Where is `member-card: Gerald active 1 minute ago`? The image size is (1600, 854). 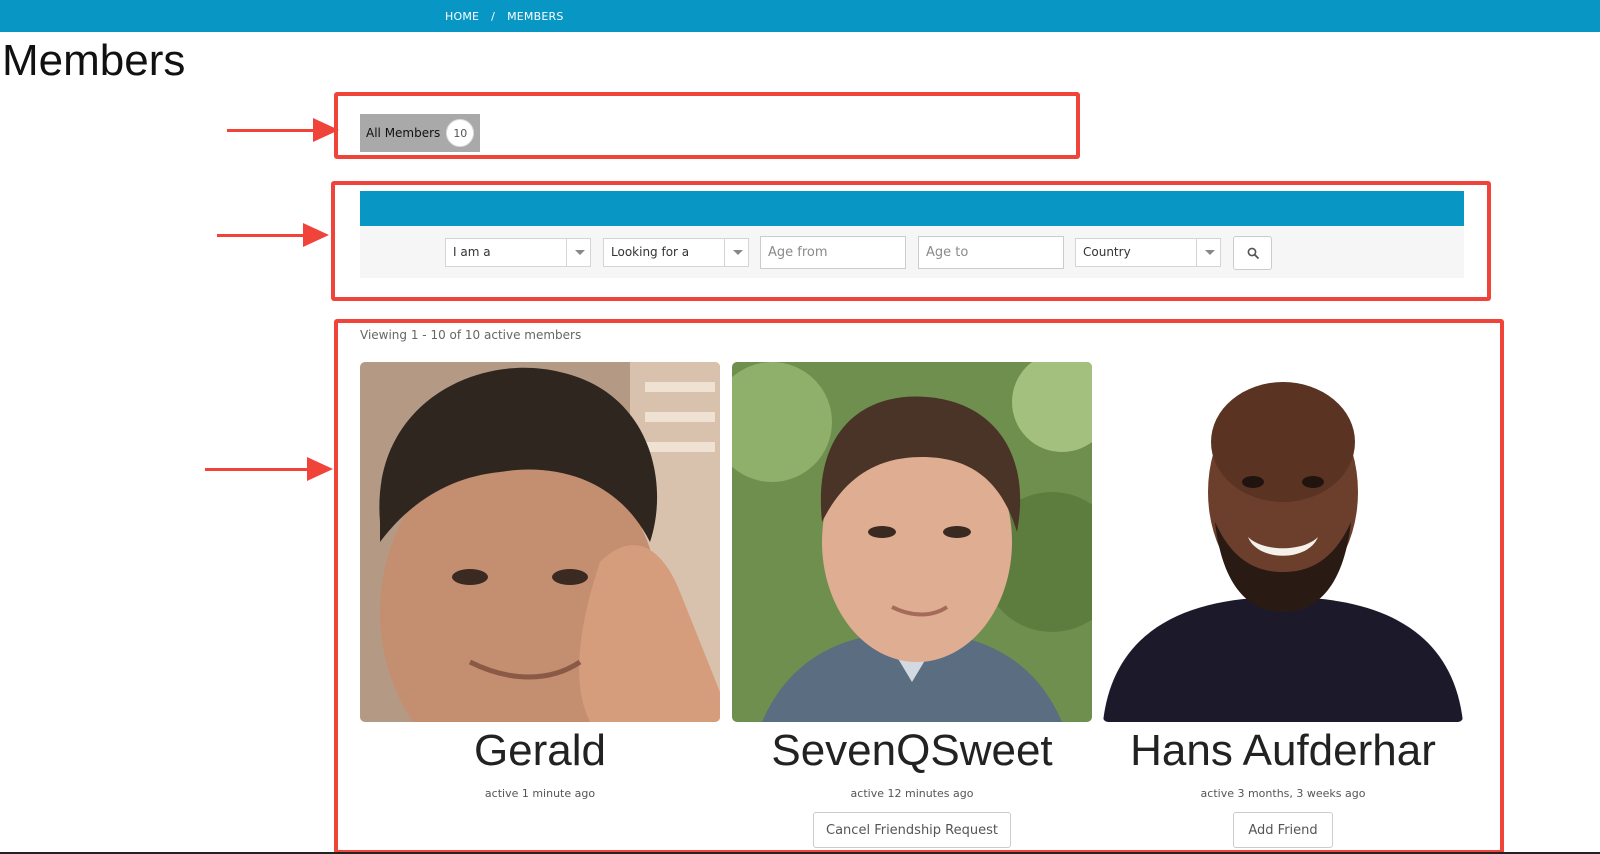 member-card: Gerald active 1 minute ago is located at coordinates (540, 597).